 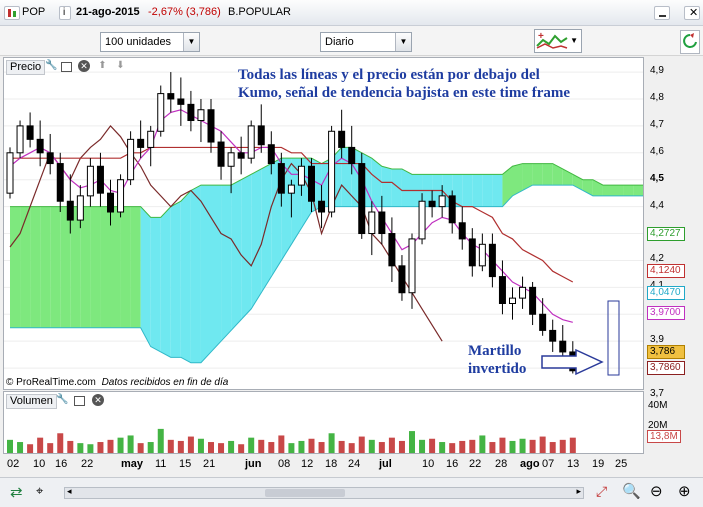 I want to click on horizontal-scrollbar: ◂ ▸, so click(x=324, y=492).